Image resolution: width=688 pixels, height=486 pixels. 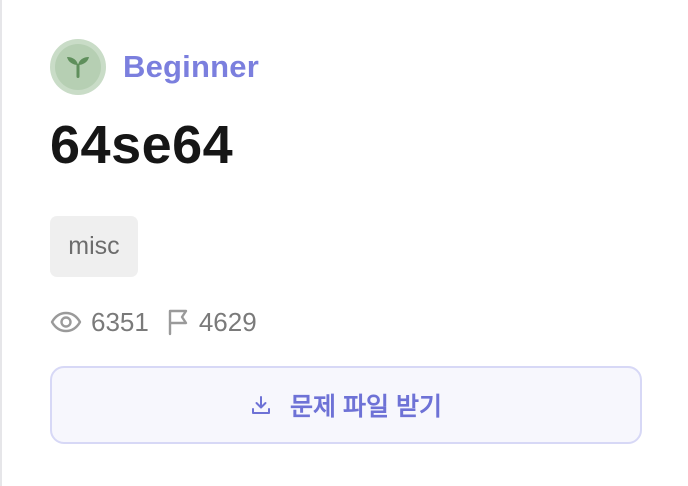 What do you see at coordinates (142, 145) in the screenshot?
I see `challenge-title: 64se64` at bounding box center [142, 145].